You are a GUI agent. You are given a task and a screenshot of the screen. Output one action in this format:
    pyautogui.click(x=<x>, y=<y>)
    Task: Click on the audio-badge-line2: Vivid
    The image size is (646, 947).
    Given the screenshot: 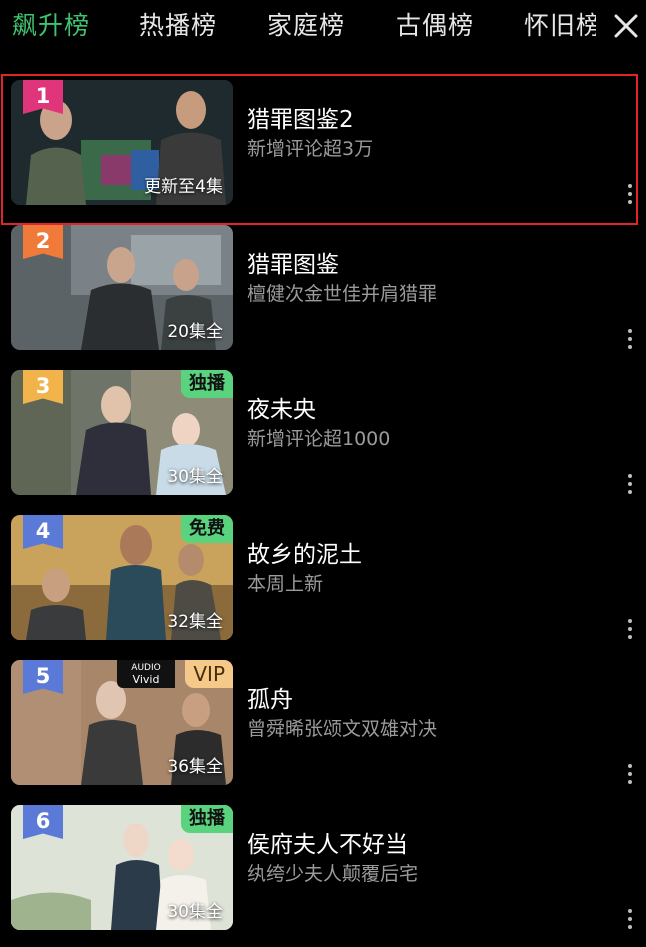 What is the action you would take?
    pyautogui.click(x=146, y=679)
    